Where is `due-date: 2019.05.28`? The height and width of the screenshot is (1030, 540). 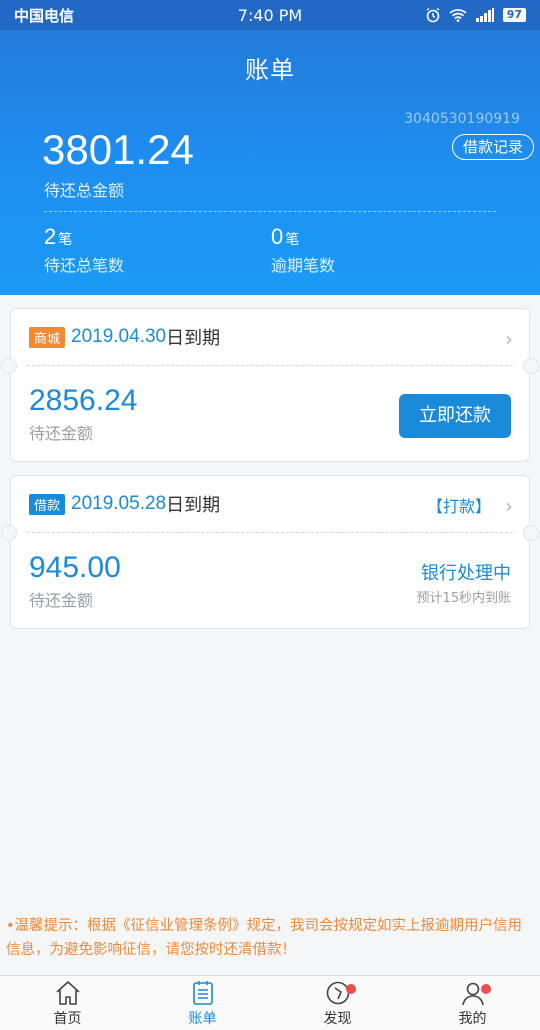 due-date: 2019.05.28 is located at coordinates (119, 503).